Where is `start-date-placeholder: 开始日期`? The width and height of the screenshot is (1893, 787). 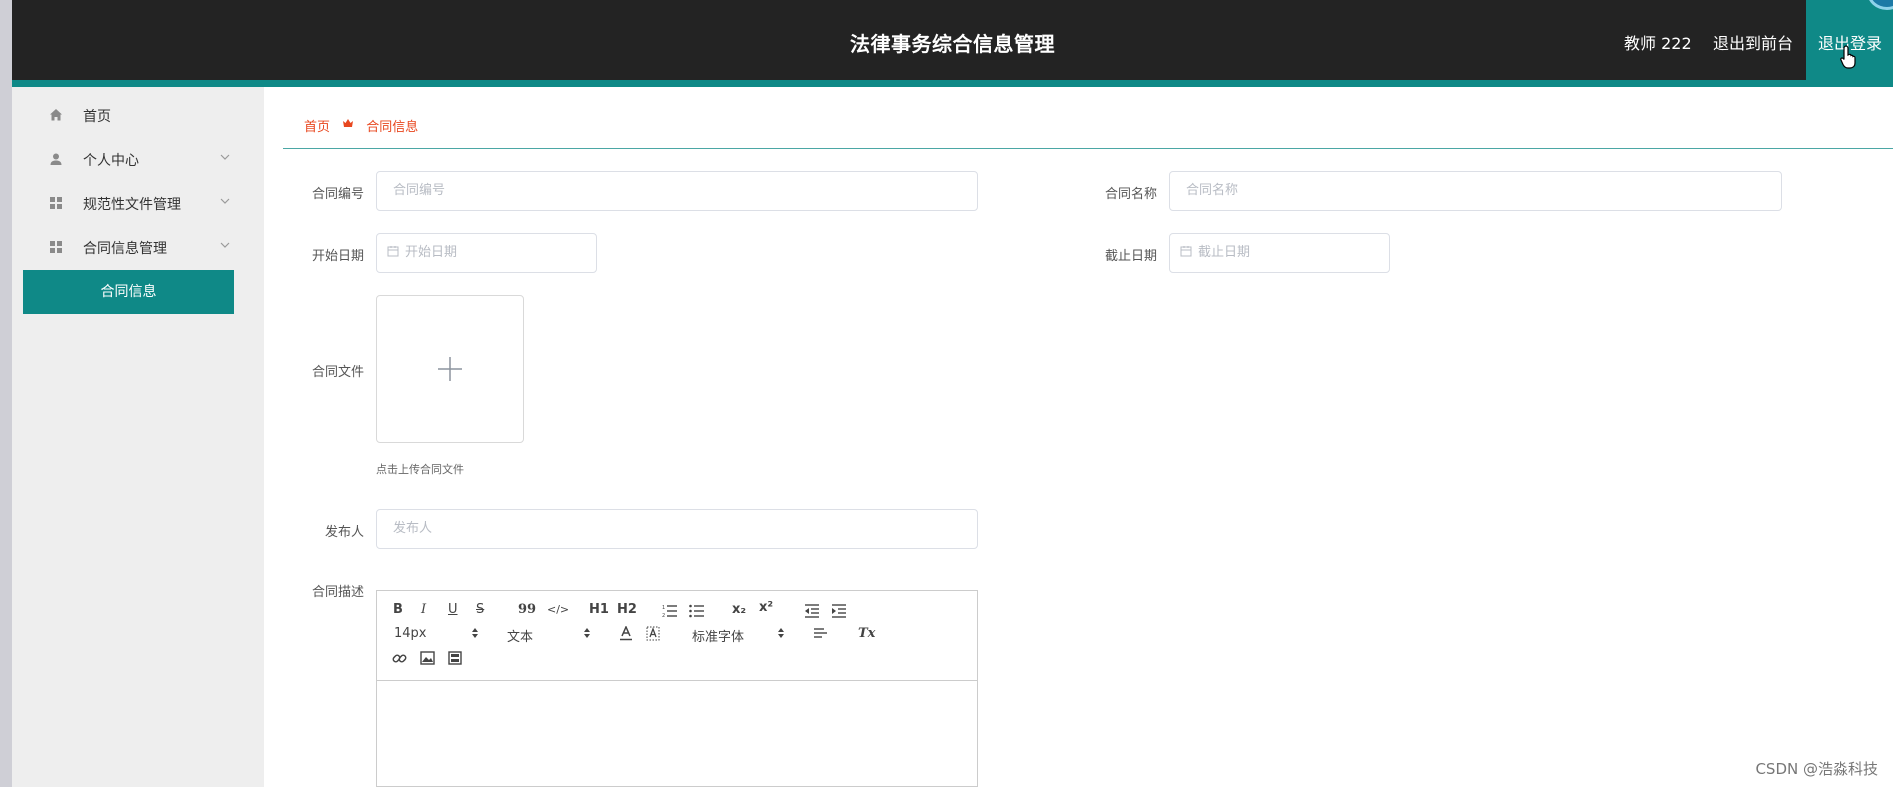 start-date-placeholder: 开始日期 is located at coordinates (431, 252).